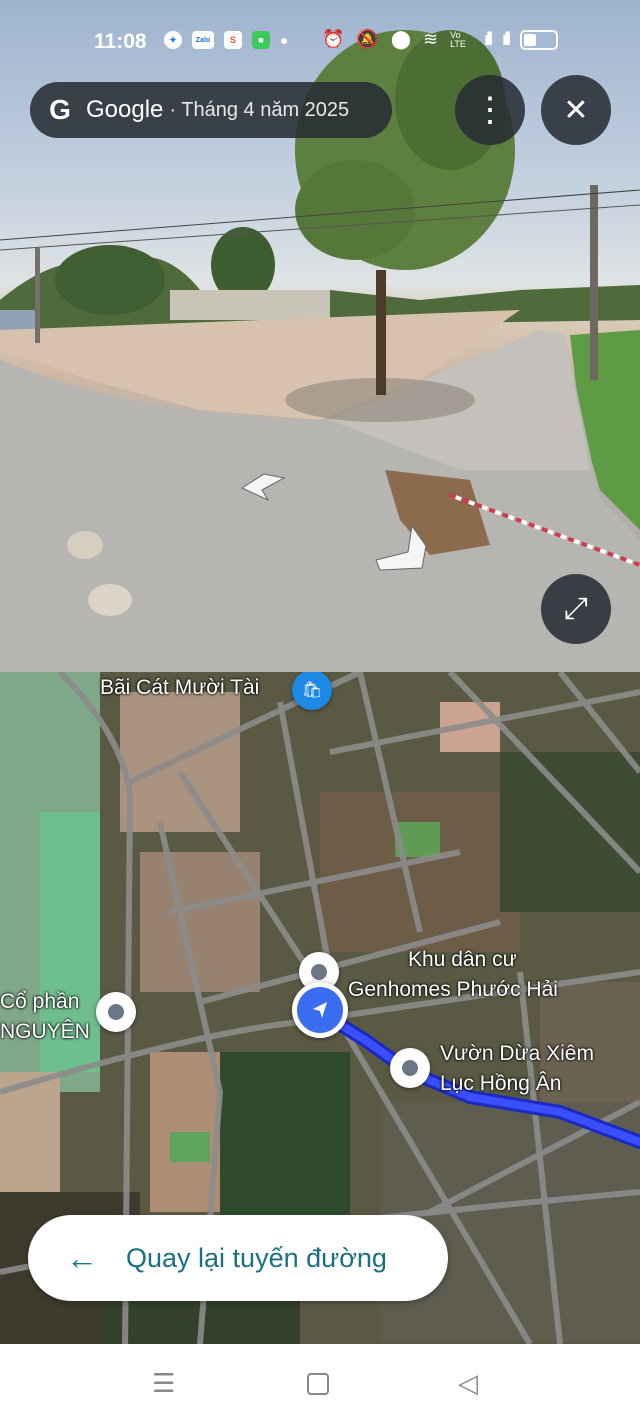  I want to click on chat-icon: ■, so click(261, 40).